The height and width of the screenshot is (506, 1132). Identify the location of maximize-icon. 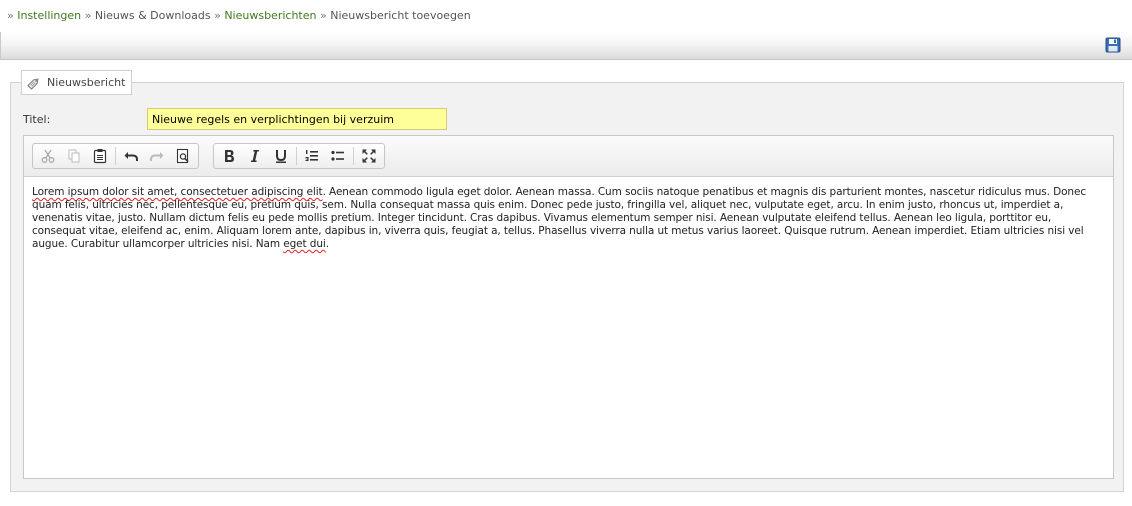
(369, 156).